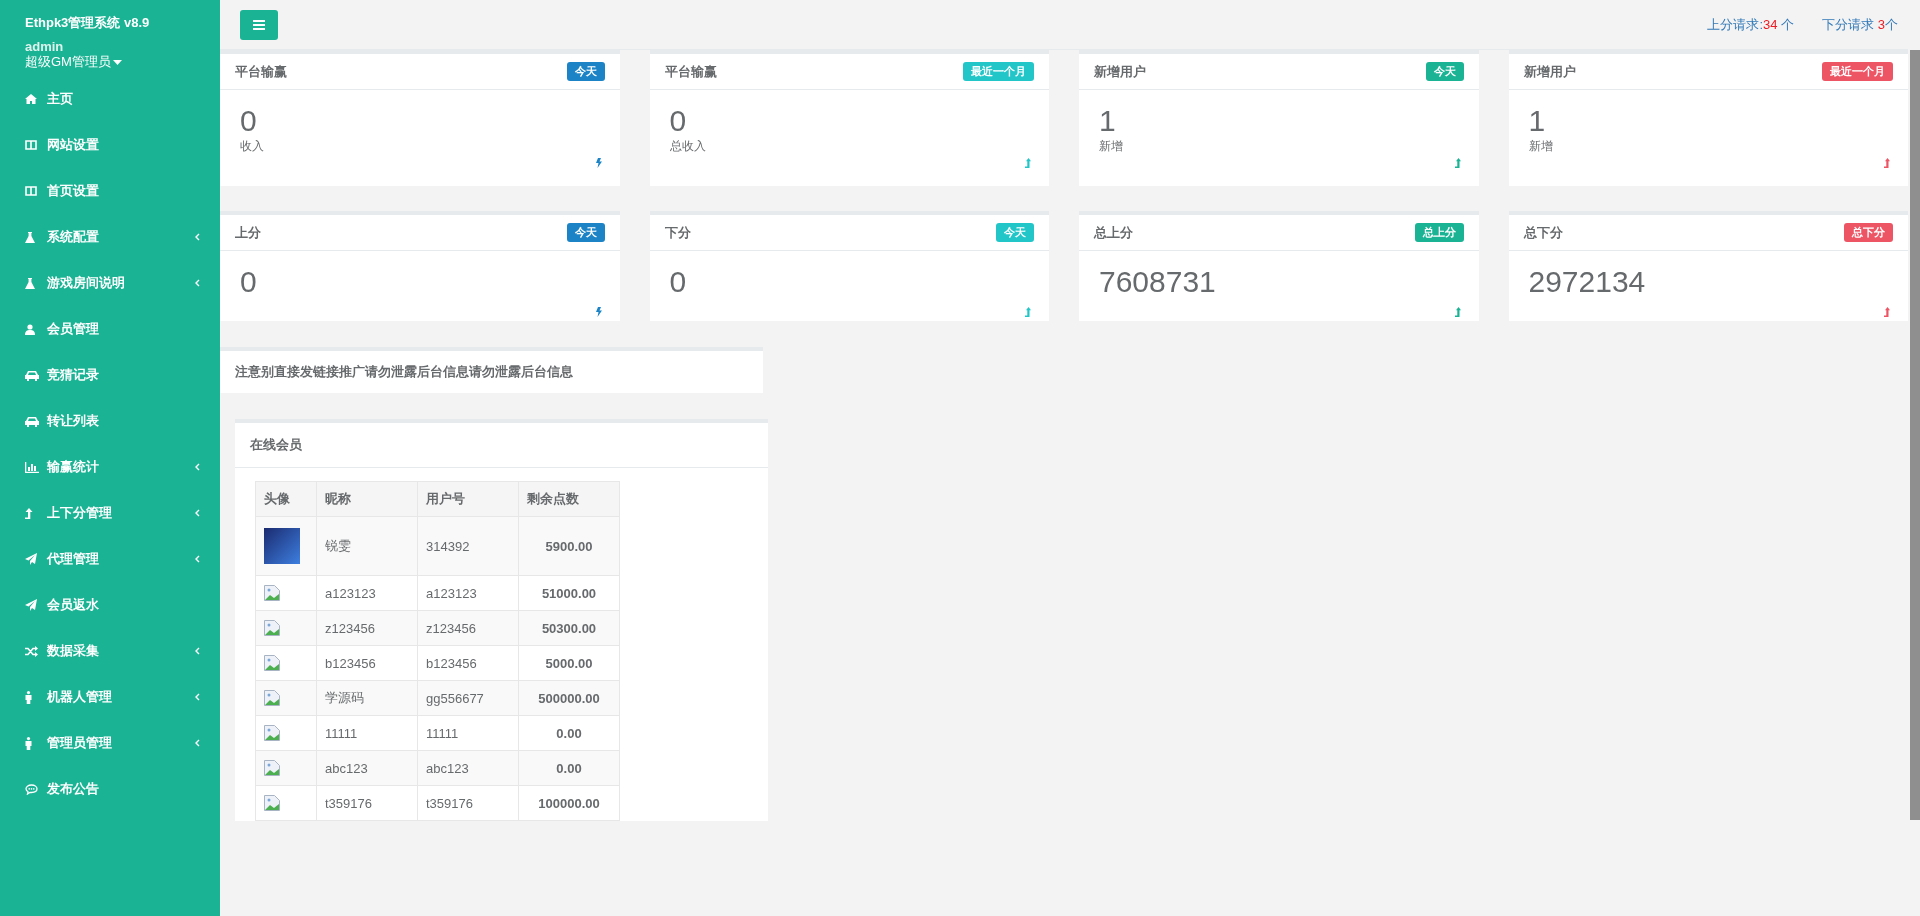 The image size is (1920, 916). Describe the element at coordinates (688, 146) in the screenshot. I see `stat-caption: 总收入` at that location.